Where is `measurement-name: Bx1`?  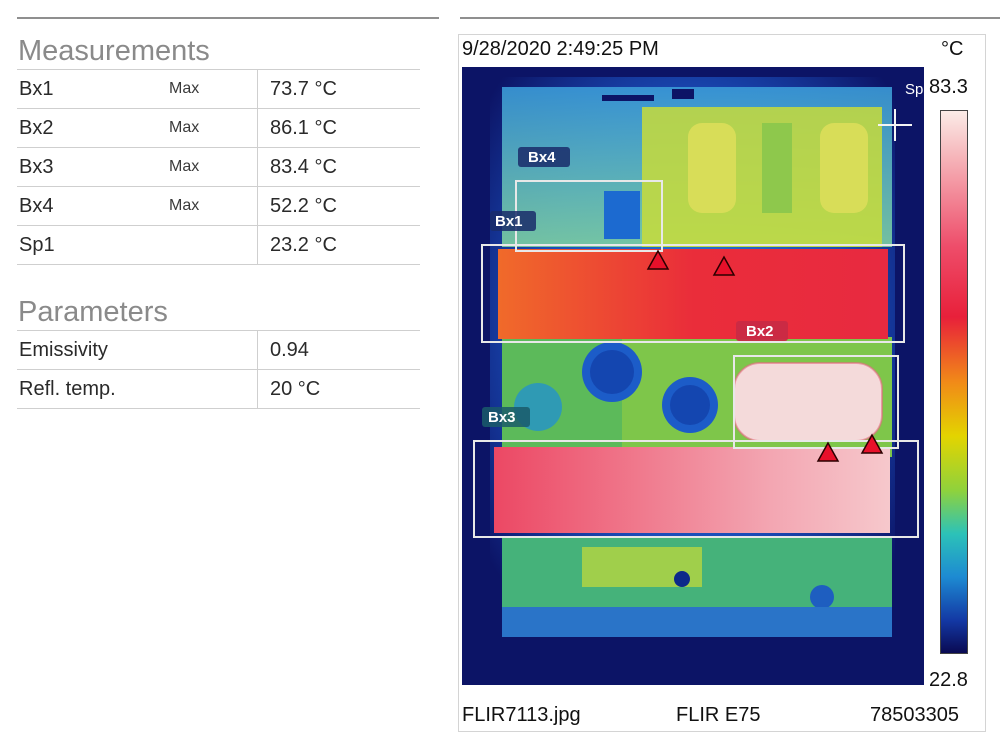
measurement-name: Bx1 is located at coordinates (93, 89).